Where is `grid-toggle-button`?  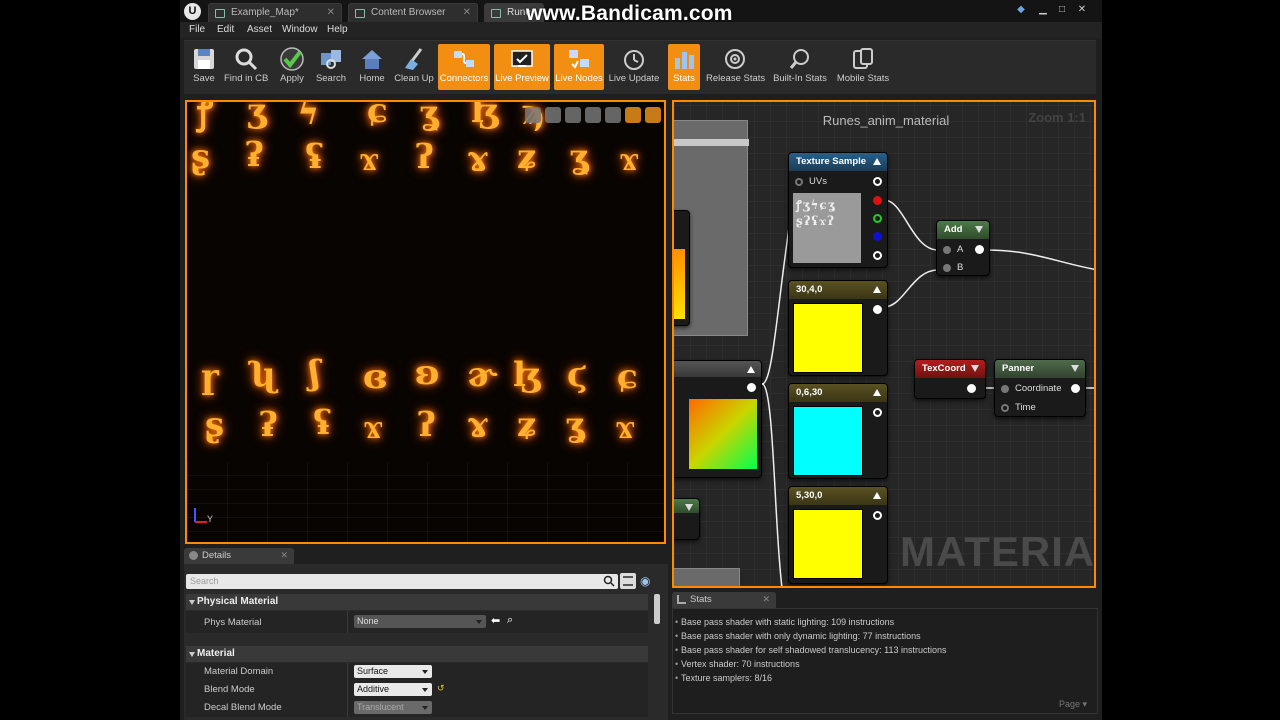
grid-toggle-button is located at coordinates (653, 115).